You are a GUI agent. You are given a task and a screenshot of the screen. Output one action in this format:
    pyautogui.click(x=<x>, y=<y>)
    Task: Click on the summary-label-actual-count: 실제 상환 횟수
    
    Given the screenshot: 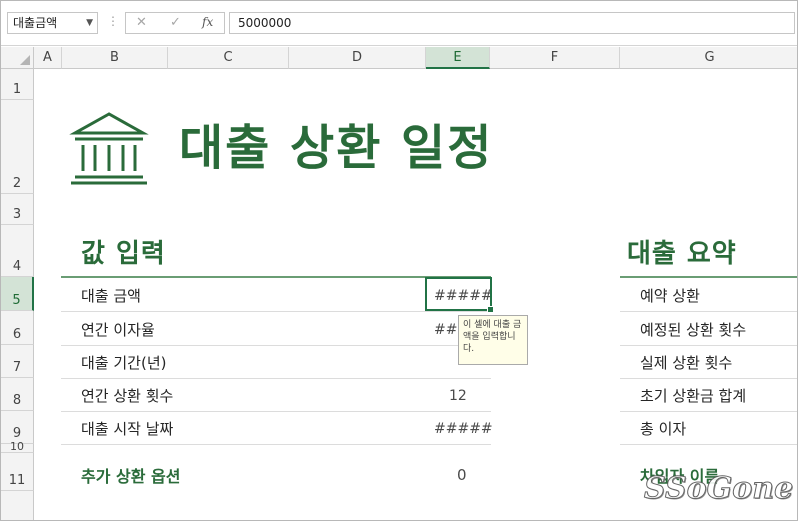 What is the action you would take?
    pyautogui.click(x=686, y=363)
    